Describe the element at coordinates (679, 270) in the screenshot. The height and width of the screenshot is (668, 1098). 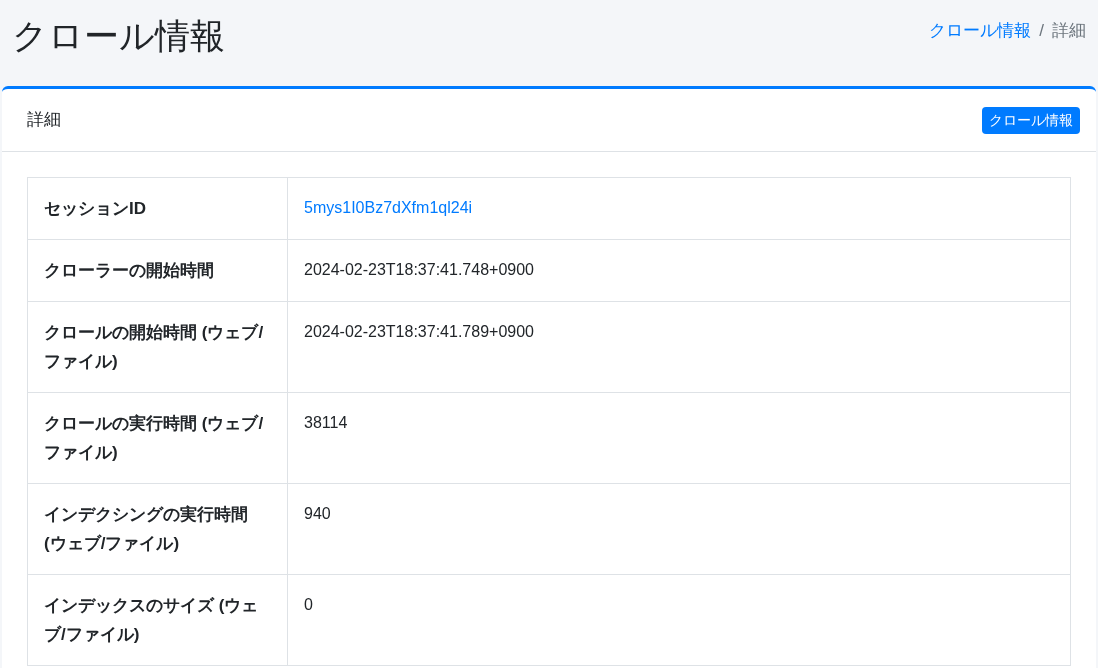
I see `row-value: 2024-02-23T18:37:41.748+0900` at that location.